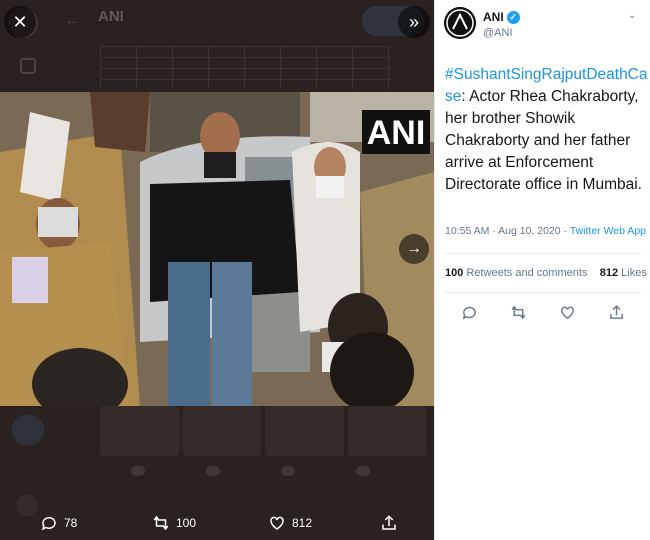  Describe the element at coordinates (111, 16) in the screenshot. I see `background-account-name: ANI` at that location.